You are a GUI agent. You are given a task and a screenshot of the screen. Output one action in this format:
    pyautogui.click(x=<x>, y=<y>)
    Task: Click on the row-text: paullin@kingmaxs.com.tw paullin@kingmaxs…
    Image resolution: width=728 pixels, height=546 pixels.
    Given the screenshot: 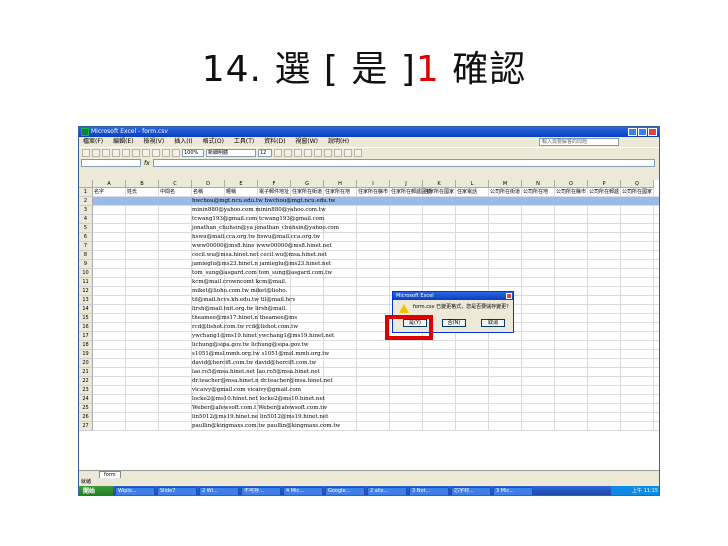 What is the action you would take?
    pyautogui.click(x=266, y=426)
    